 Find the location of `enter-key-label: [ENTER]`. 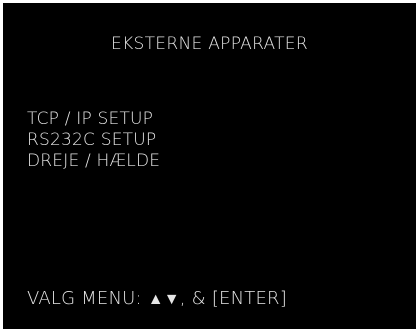

enter-key-label: [ENTER] is located at coordinates (249, 298).